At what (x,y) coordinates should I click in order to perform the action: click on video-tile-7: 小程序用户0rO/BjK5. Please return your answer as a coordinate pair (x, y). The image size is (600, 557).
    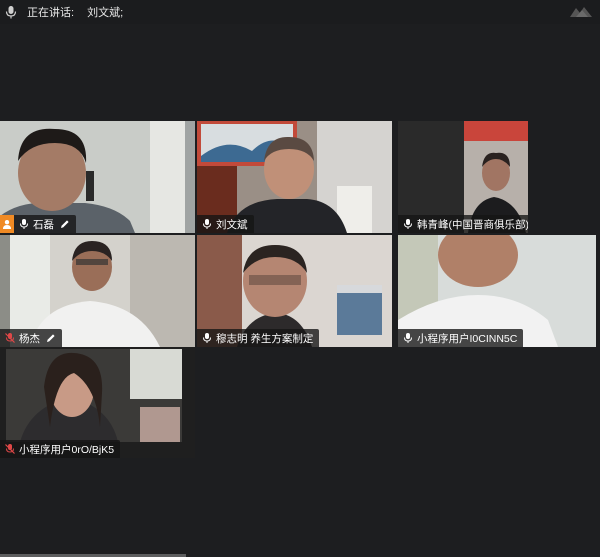
    Looking at the image, I should click on (97, 402).